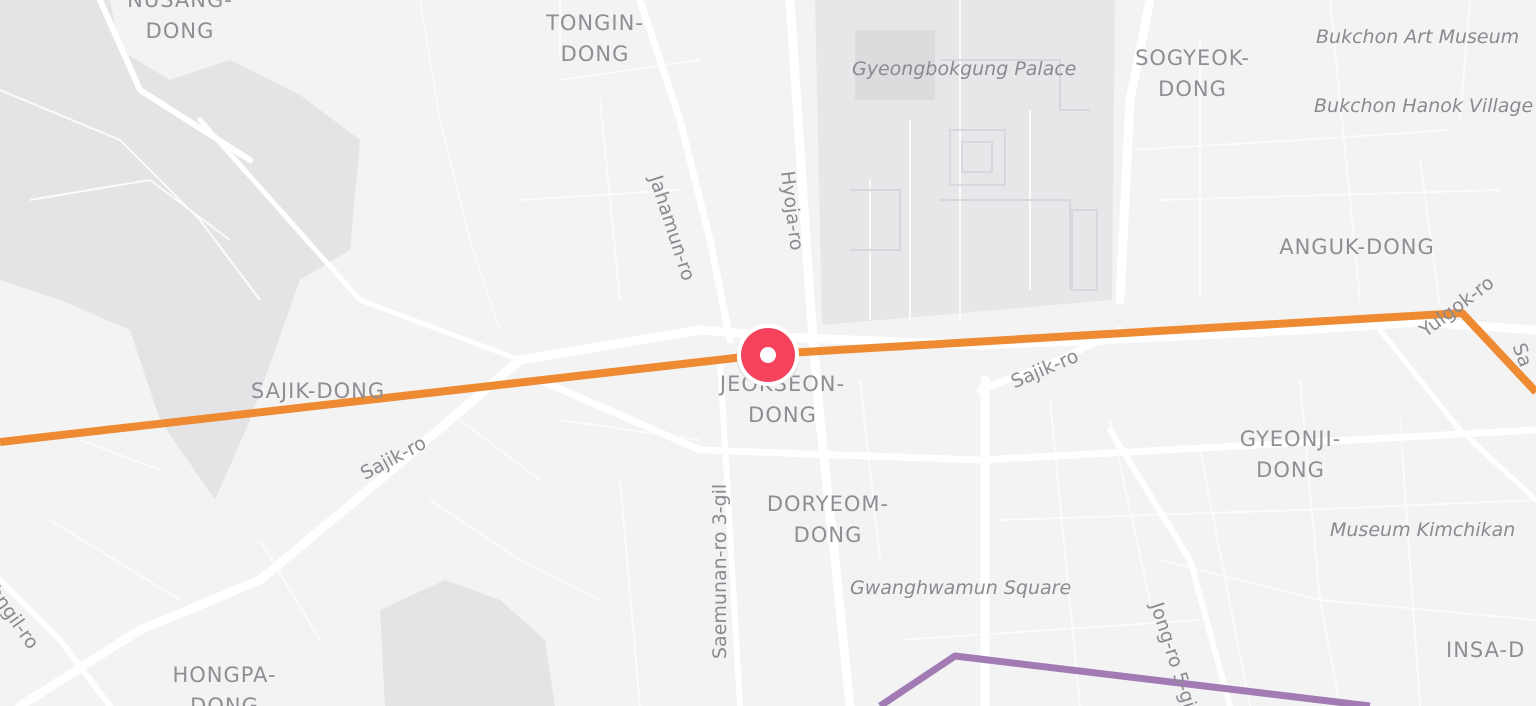 This screenshot has width=1536, height=706. What do you see at coordinates (1124, 679) in the screenshot?
I see `purple-route-line` at bounding box center [1124, 679].